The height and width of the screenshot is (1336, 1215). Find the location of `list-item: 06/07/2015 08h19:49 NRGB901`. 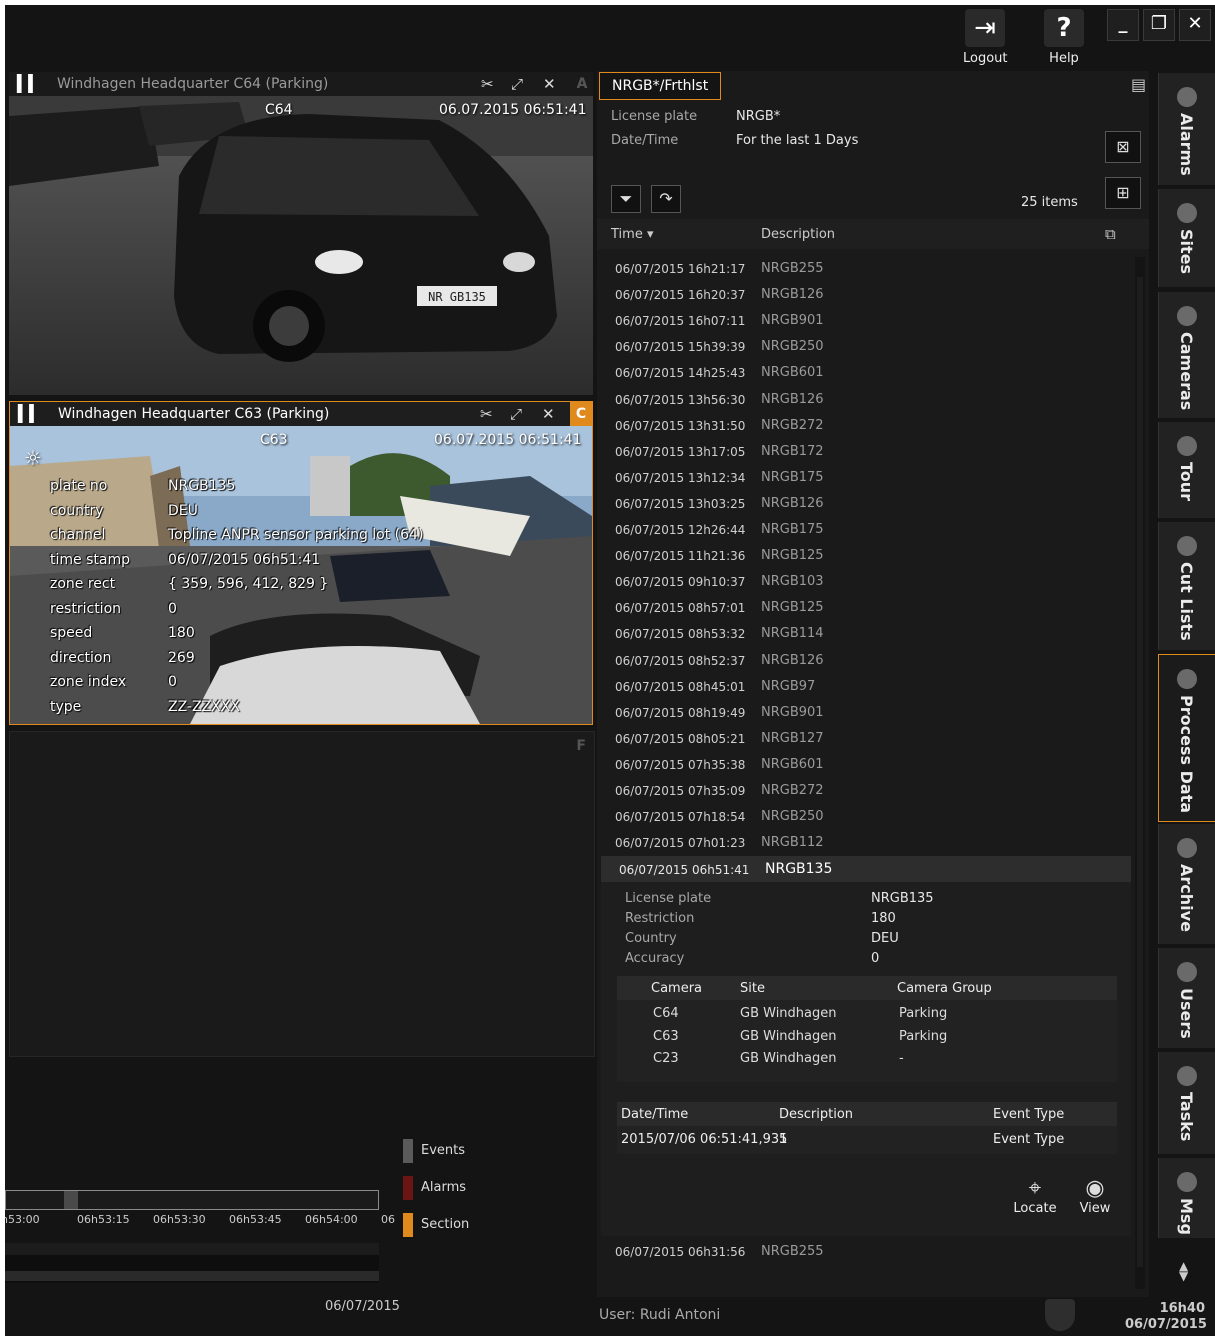

list-item: 06/07/2015 08h19:49 NRGB901 is located at coordinates (870, 713).